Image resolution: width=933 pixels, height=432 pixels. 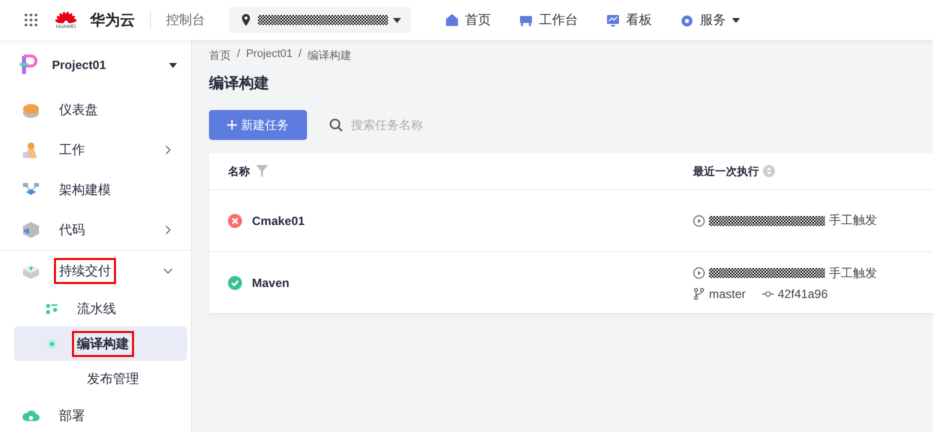 What do you see at coordinates (72, 416) in the screenshot?
I see `menu-label: 部署` at bounding box center [72, 416].